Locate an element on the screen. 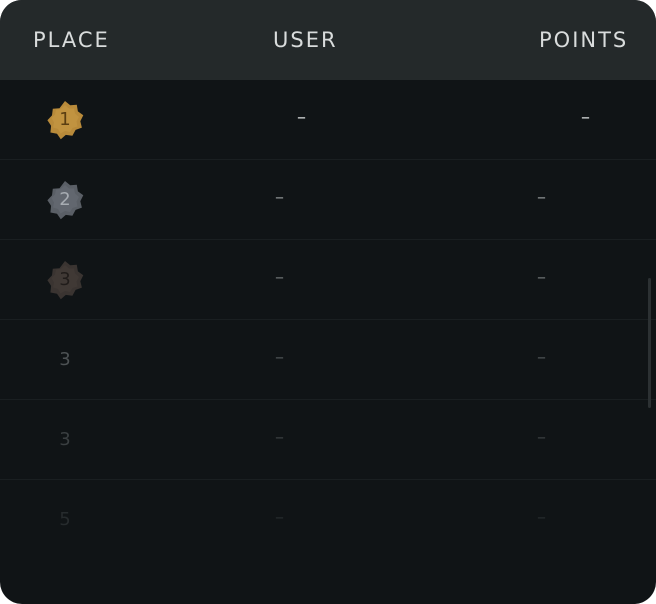 The height and width of the screenshot is (604, 656). gold-medal-icon: 1 is located at coordinates (65, 120).